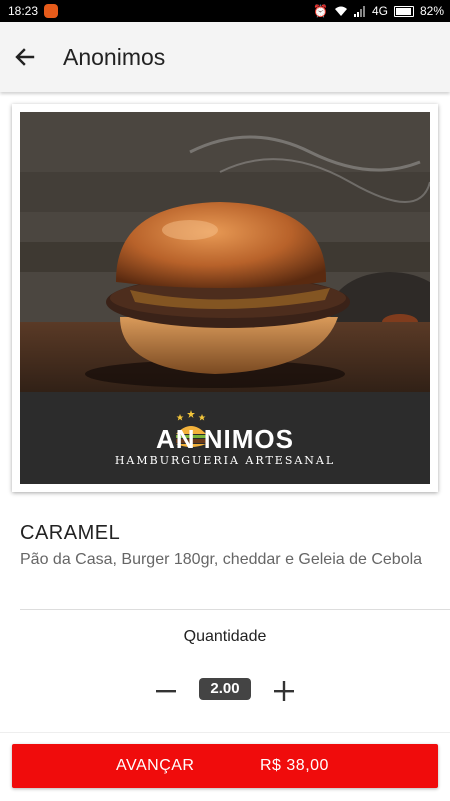 The width and height of the screenshot is (450, 801). I want to click on alarm-icon: ⏰, so click(320, 11).